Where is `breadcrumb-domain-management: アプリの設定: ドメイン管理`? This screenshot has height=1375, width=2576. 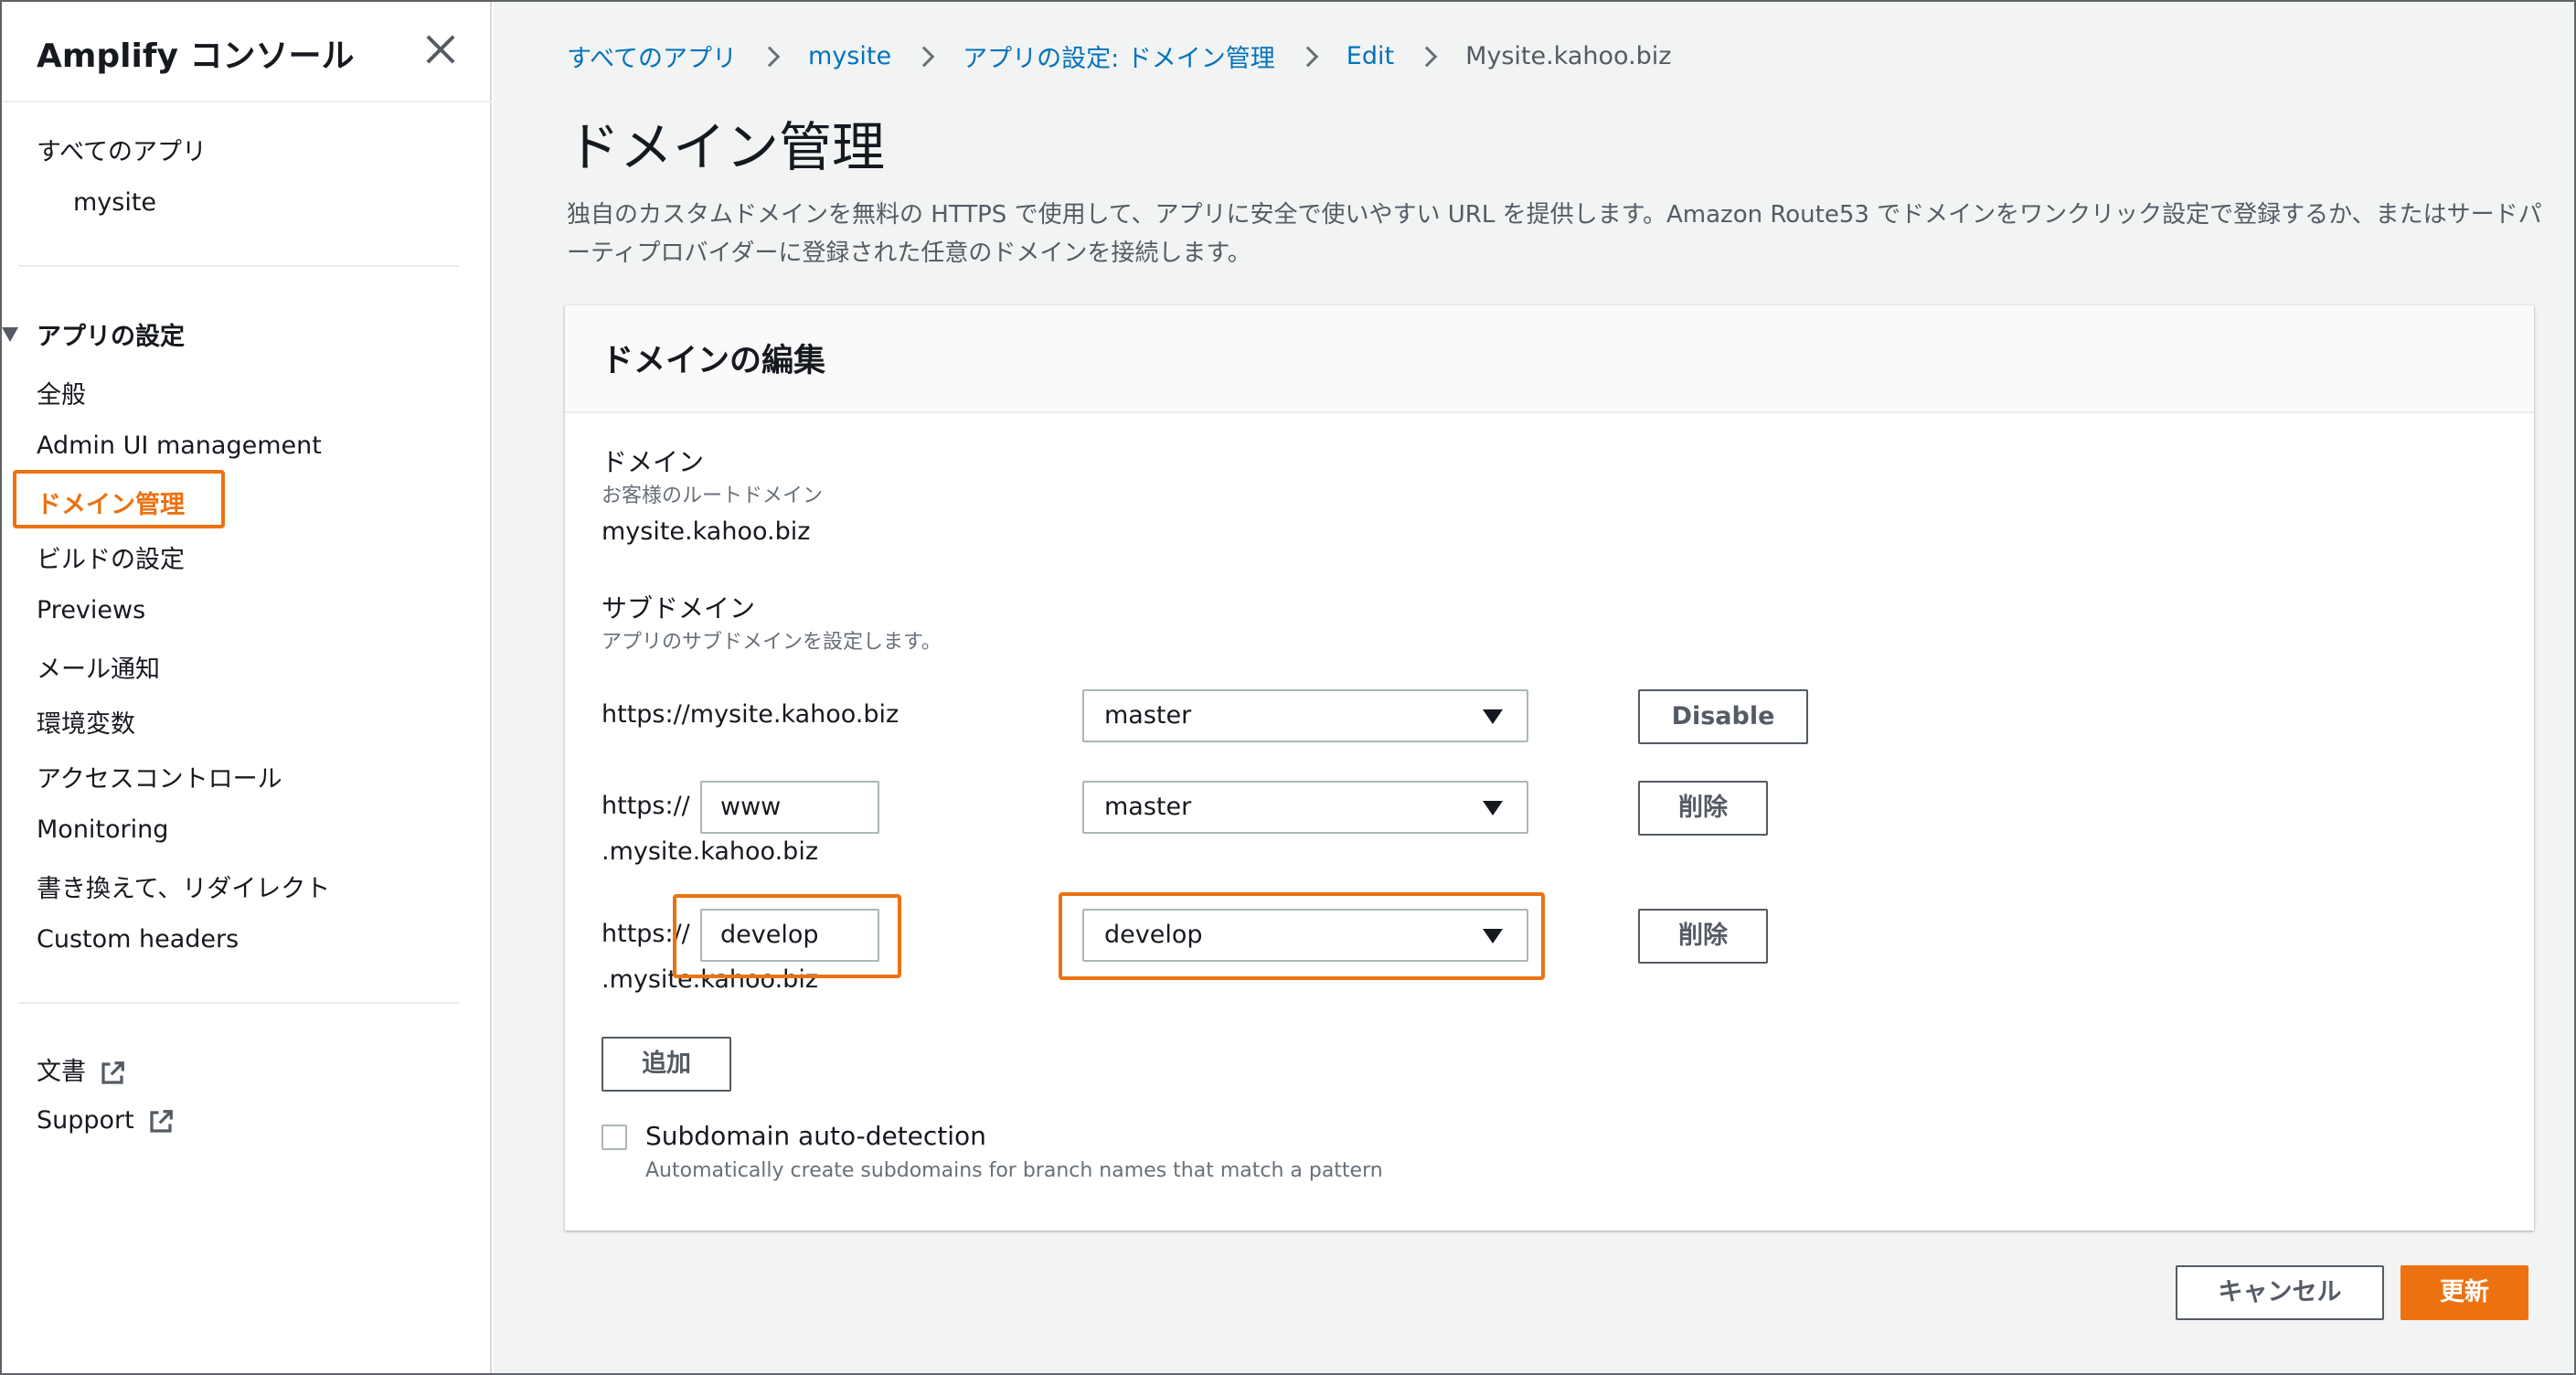
breadcrumb-domain-management: アプリの設定: ドメイン管理 is located at coordinates (1119, 56).